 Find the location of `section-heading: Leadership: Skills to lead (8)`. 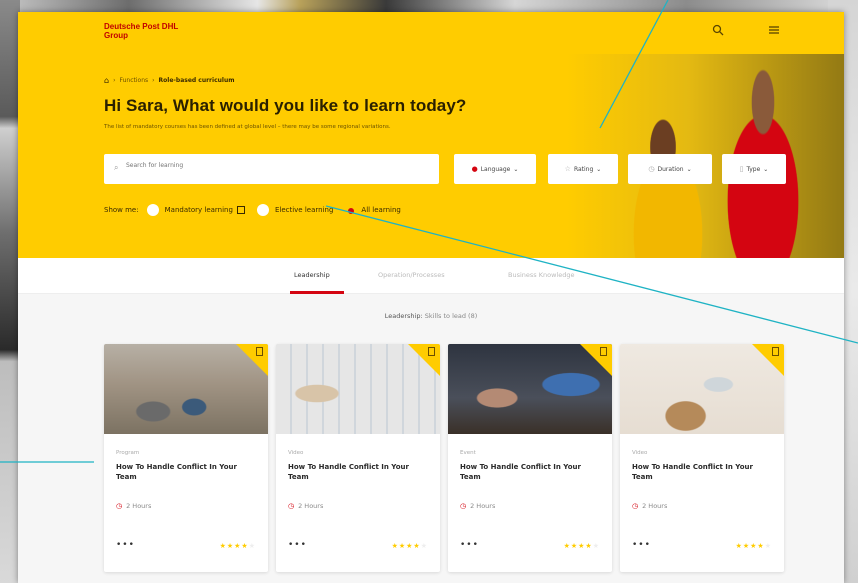

section-heading: Leadership: Skills to lead (8) is located at coordinates (431, 316).